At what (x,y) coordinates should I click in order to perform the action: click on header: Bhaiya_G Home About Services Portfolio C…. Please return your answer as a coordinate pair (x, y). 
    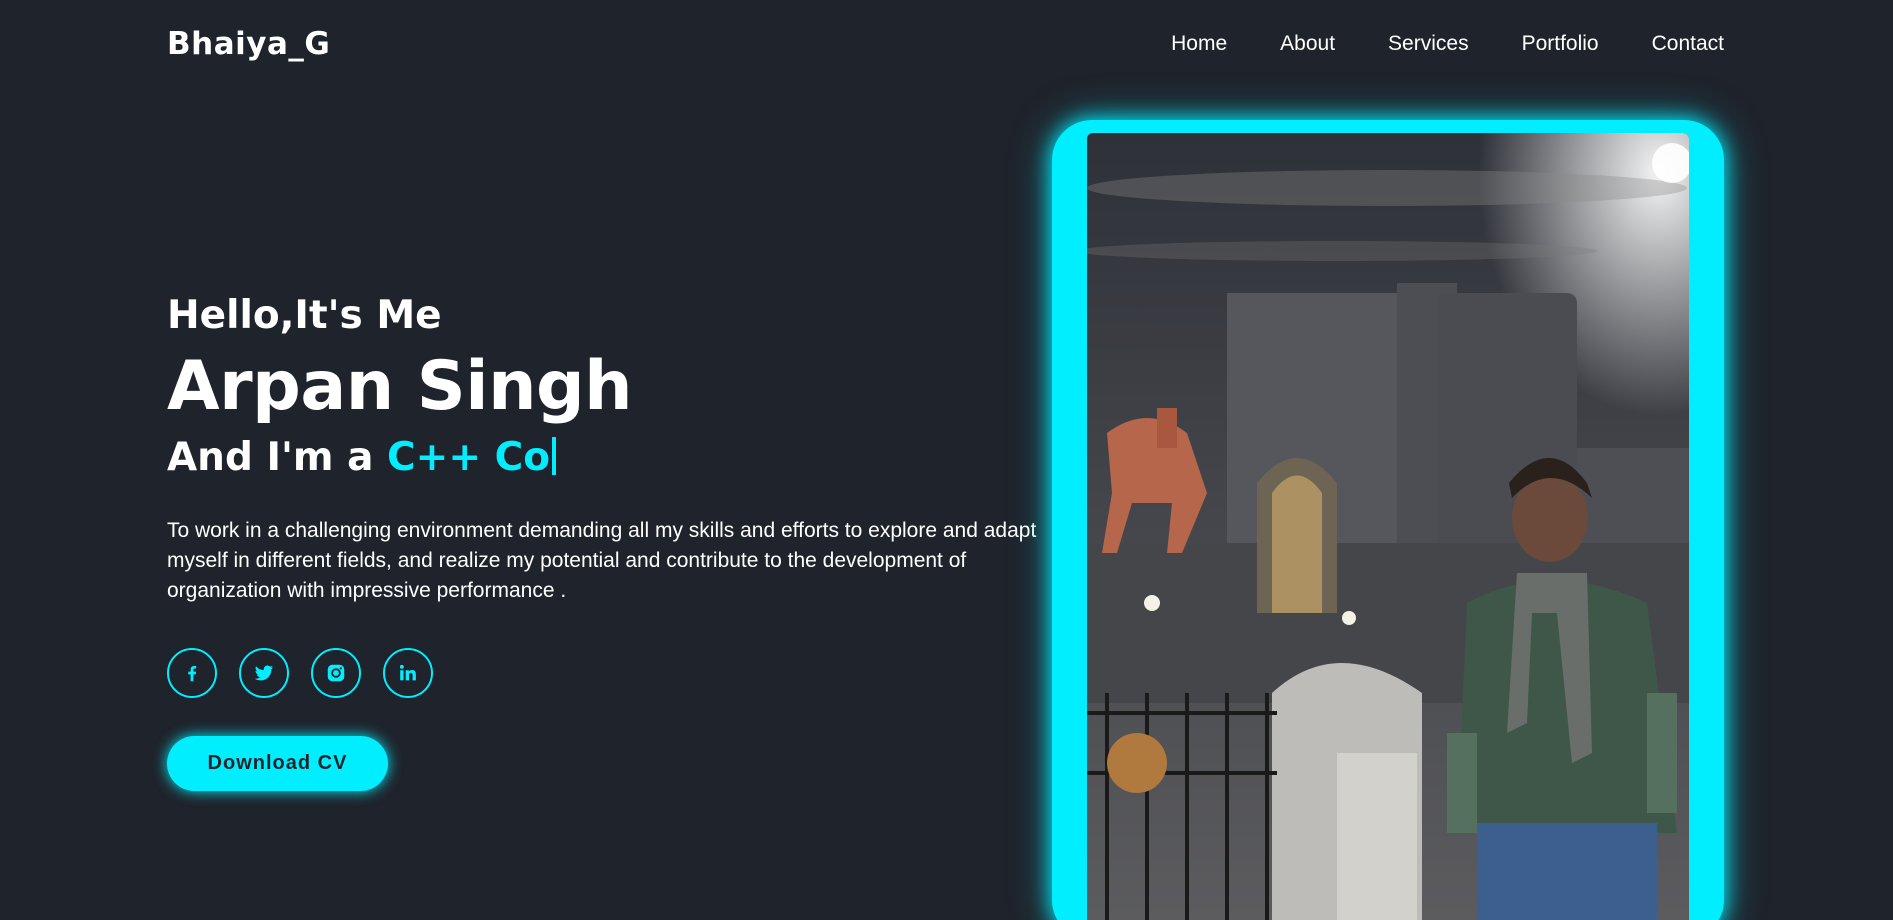
    Looking at the image, I should click on (946, 46).